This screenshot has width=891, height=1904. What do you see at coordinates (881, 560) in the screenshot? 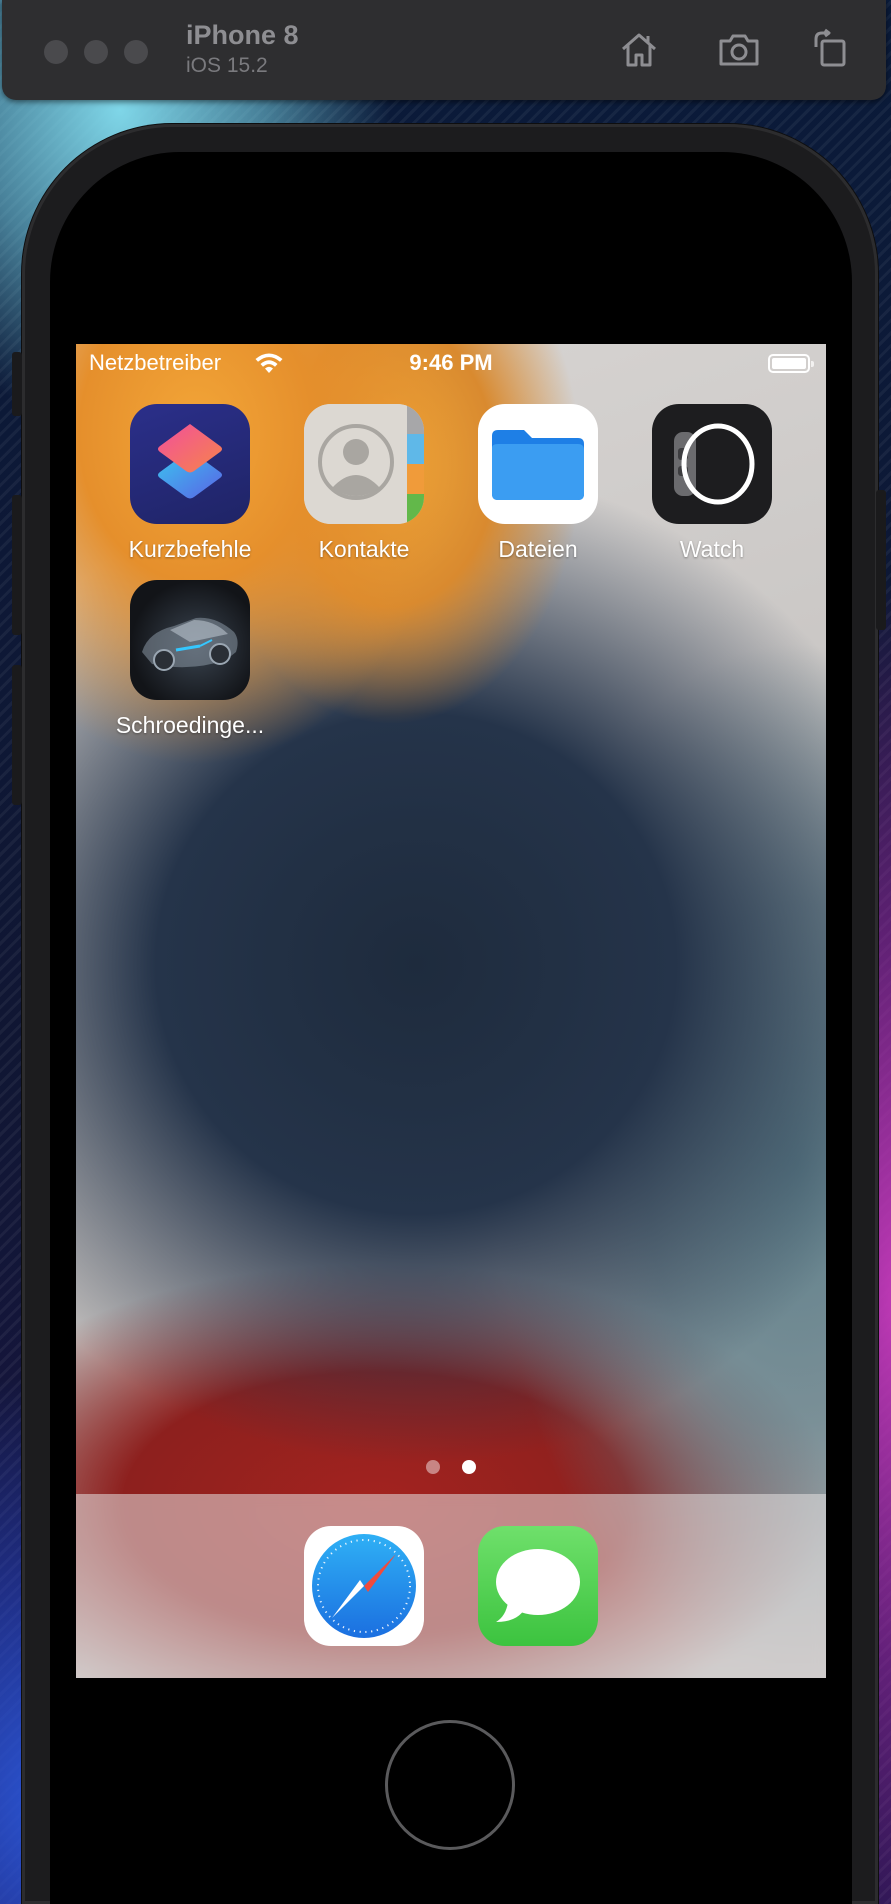
I see `power-button` at bounding box center [881, 560].